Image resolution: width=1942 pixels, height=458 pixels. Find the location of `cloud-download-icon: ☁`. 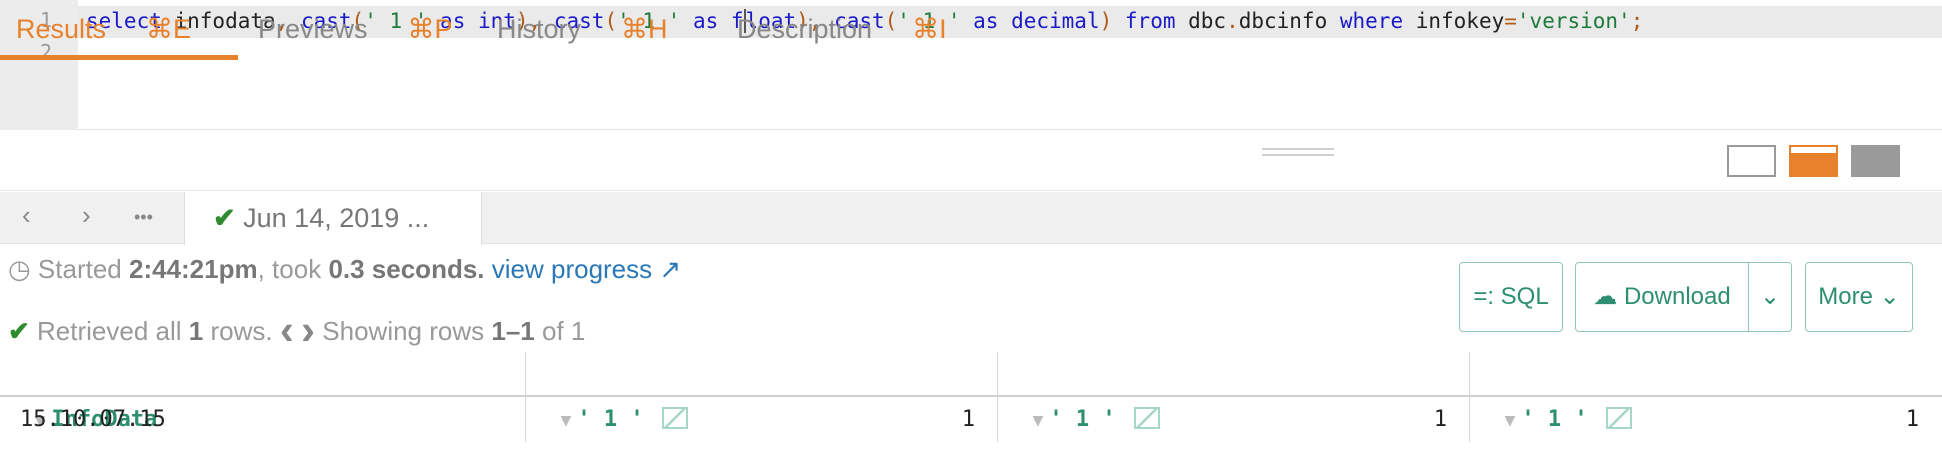

cloud-download-icon: ☁ is located at coordinates (1605, 296).